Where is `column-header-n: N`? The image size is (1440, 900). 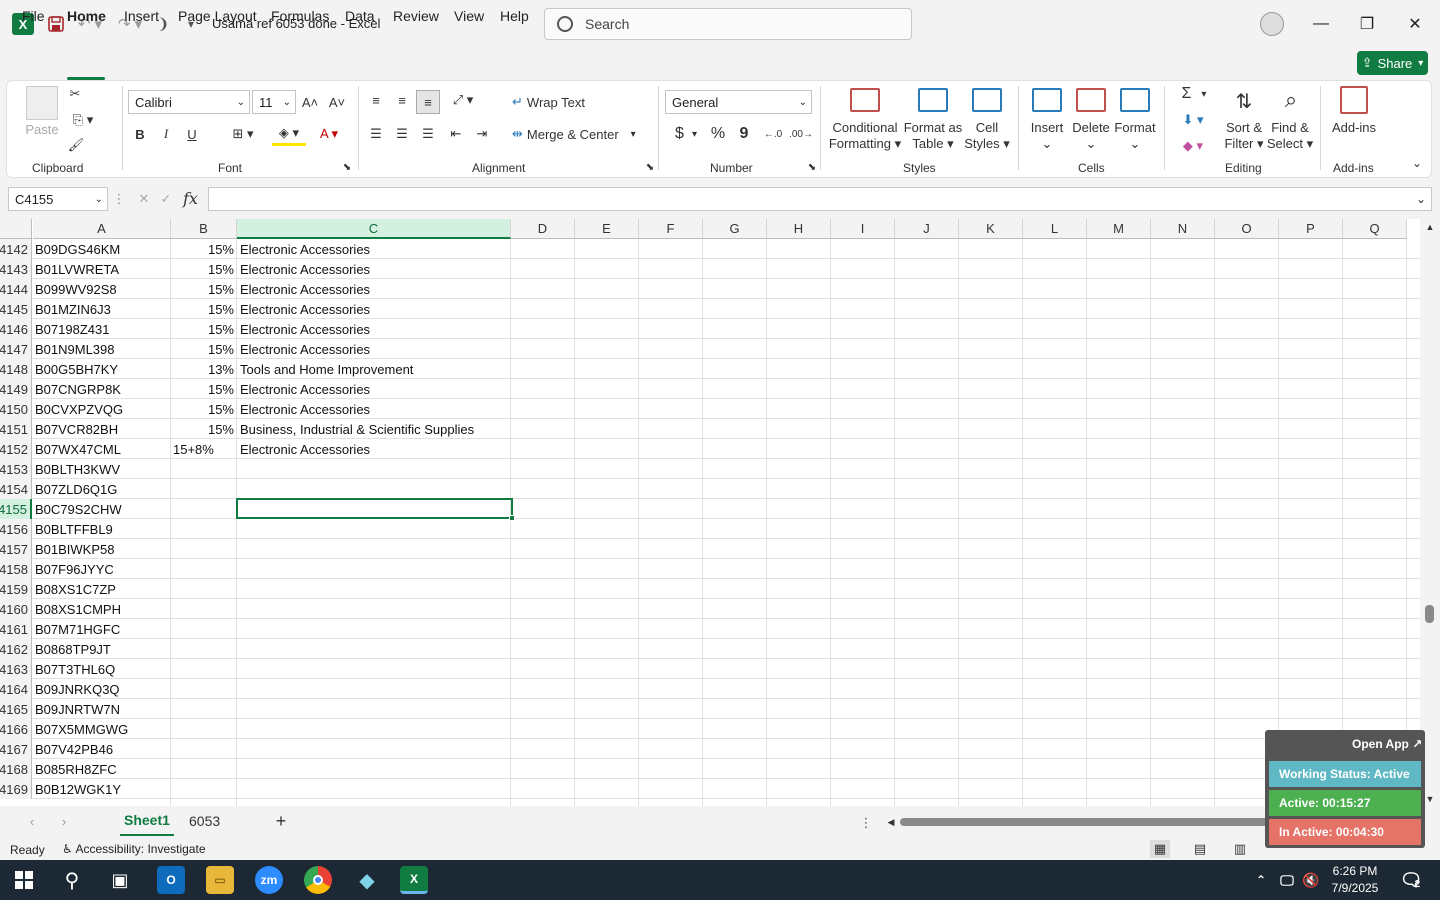
column-header-n: N is located at coordinates (1183, 229).